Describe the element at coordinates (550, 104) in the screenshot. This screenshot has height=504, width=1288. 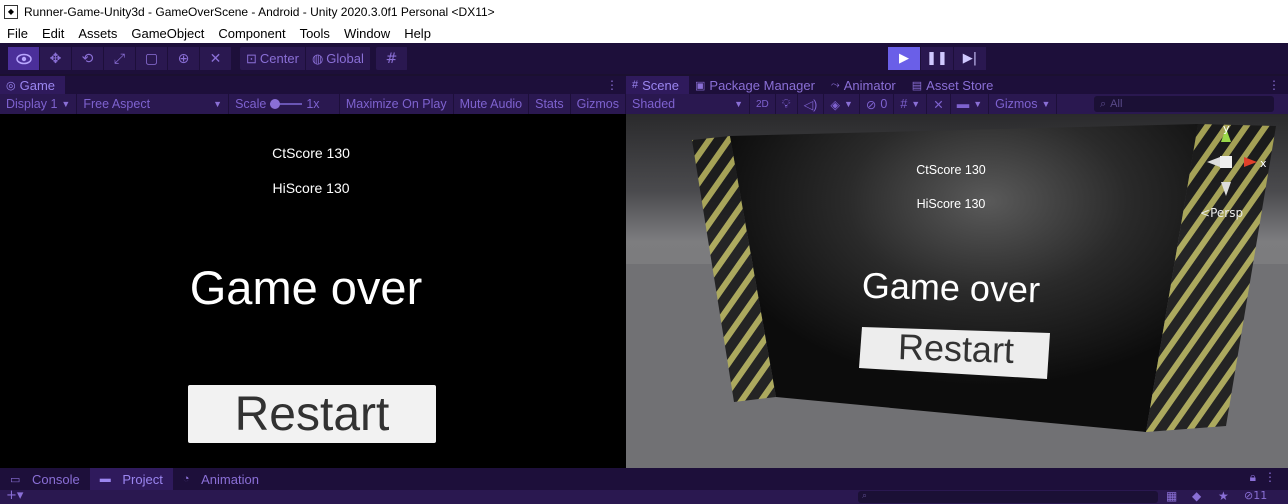
I see `stats-toggle: Stats` at that location.